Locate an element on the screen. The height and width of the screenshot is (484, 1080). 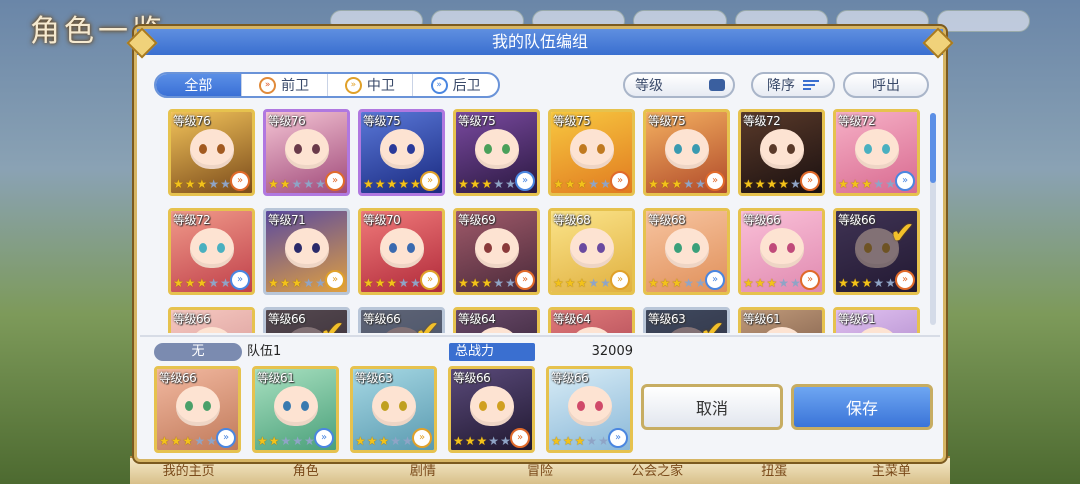
filter-tab: 全部 is located at coordinates (198, 85).